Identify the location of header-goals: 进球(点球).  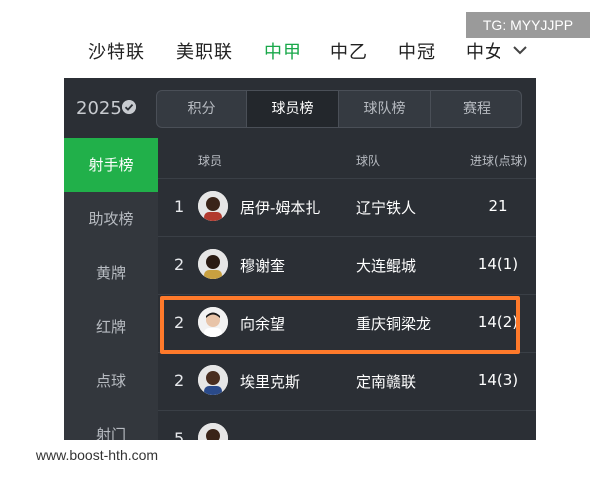
(499, 161).